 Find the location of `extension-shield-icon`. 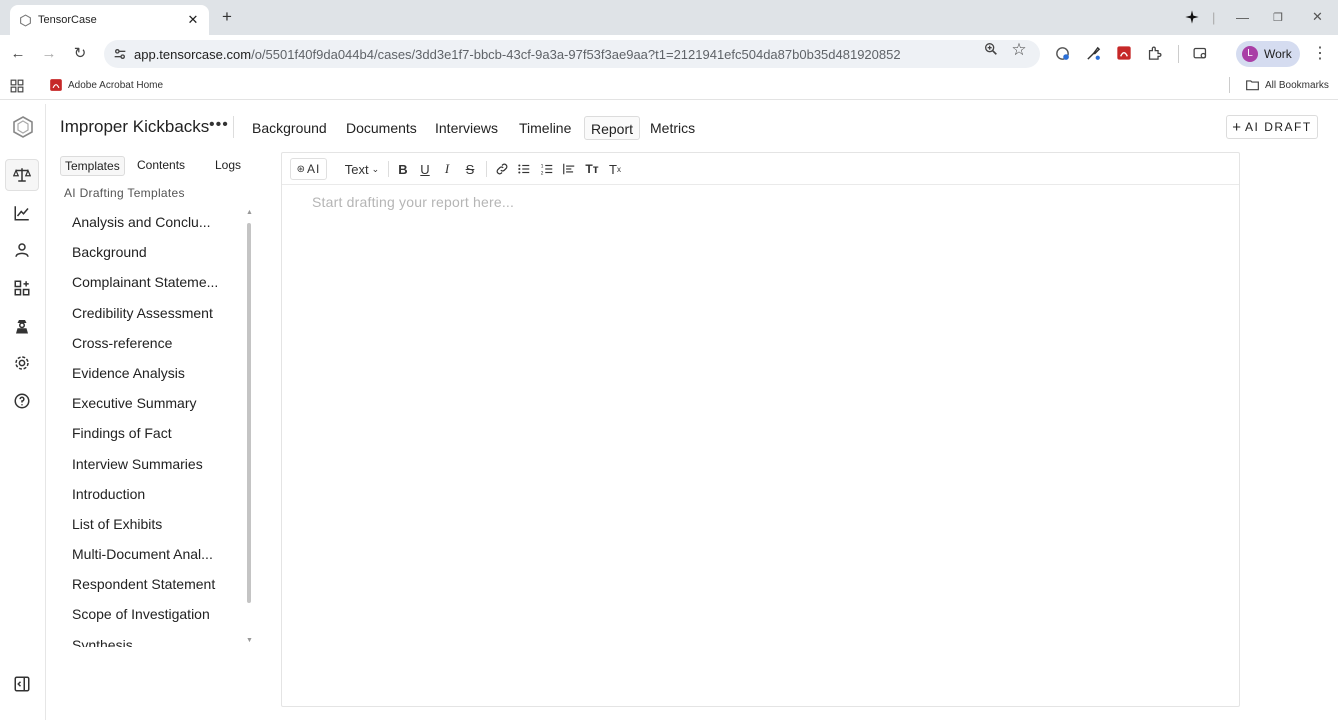

extension-shield-icon is located at coordinates (1063, 54).